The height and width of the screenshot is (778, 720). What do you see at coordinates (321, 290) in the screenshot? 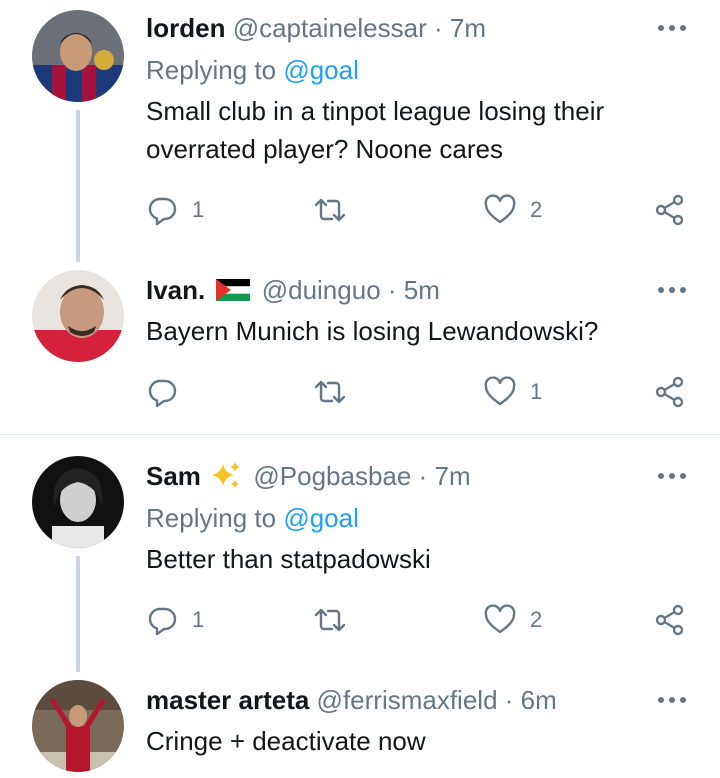
I see `username: @duinguo` at bounding box center [321, 290].